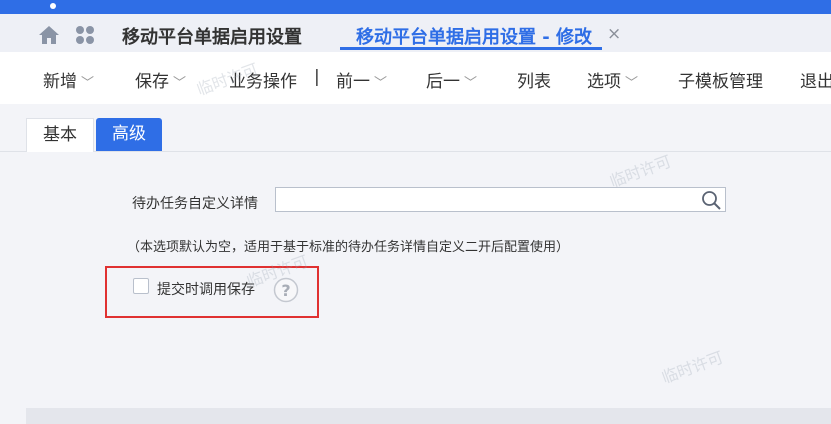  I want to click on home-icon, so click(49, 35).